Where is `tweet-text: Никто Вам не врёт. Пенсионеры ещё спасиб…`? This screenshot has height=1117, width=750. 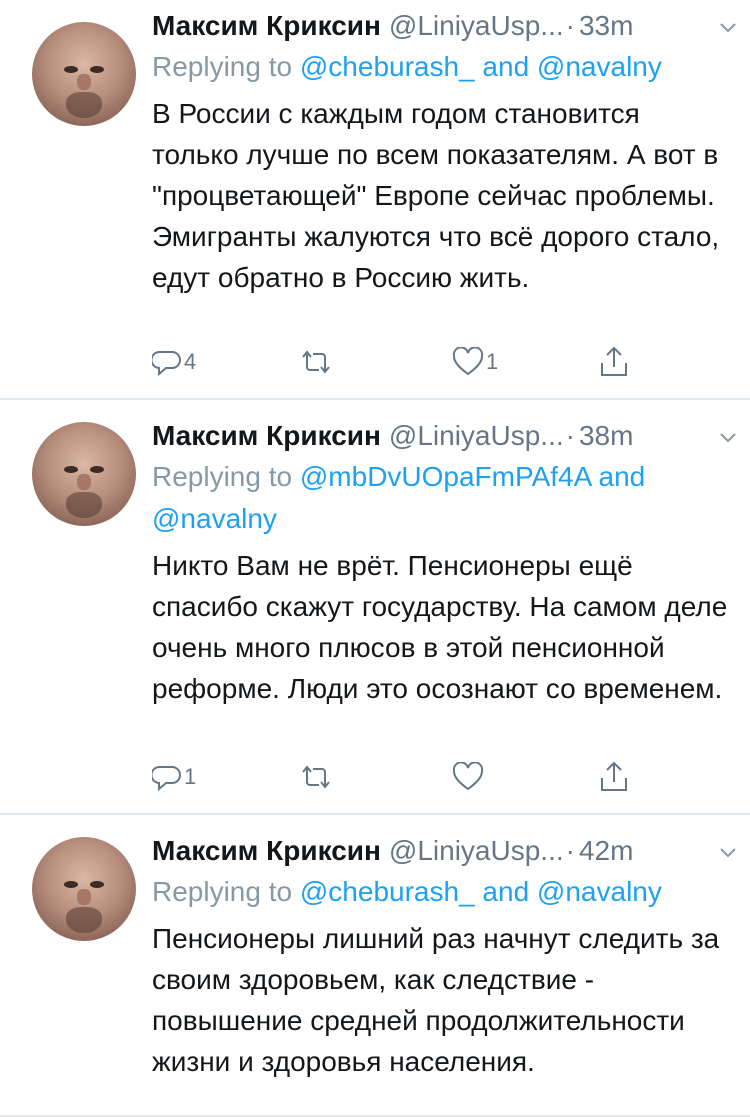 tweet-text: Никто Вам не врёт. Пенсионеры ещё спасиб… is located at coordinates (440, 627).